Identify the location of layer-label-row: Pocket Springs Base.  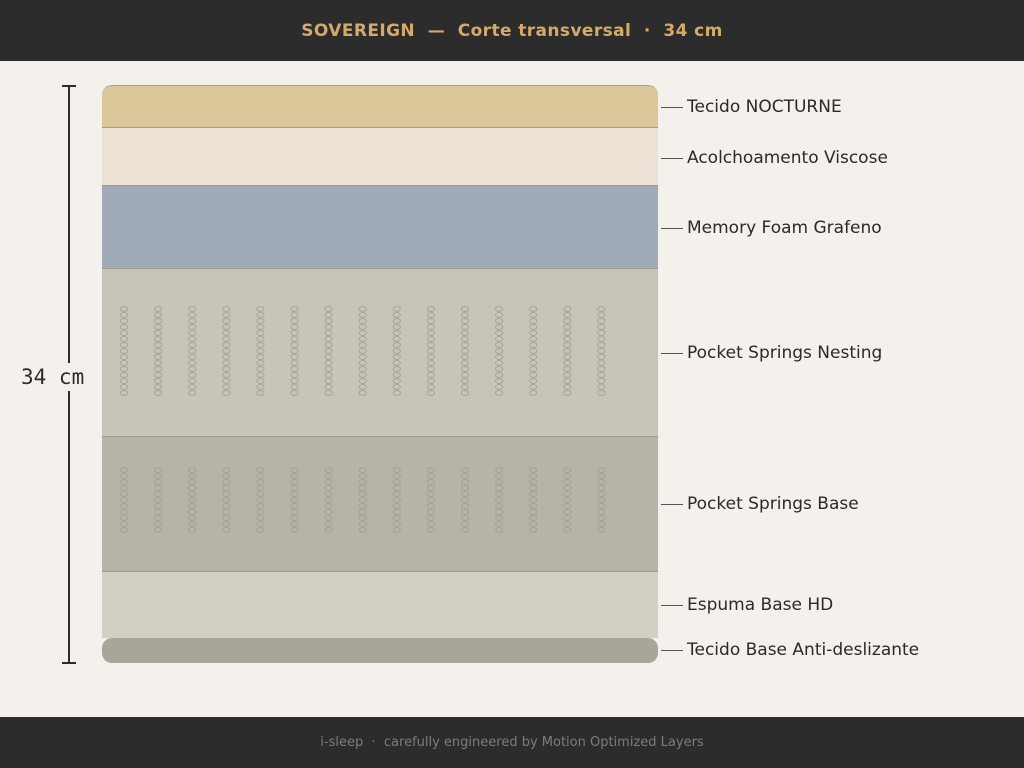
(760, 504).